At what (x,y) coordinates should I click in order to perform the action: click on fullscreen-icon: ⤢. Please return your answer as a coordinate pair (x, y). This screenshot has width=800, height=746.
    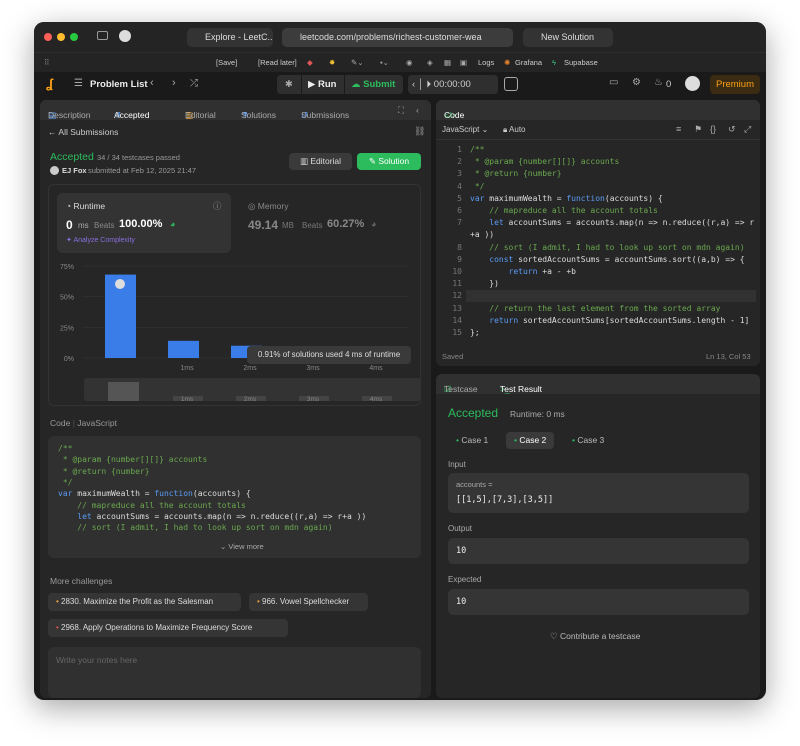
    Looking at the image, I should click on (747, 129).